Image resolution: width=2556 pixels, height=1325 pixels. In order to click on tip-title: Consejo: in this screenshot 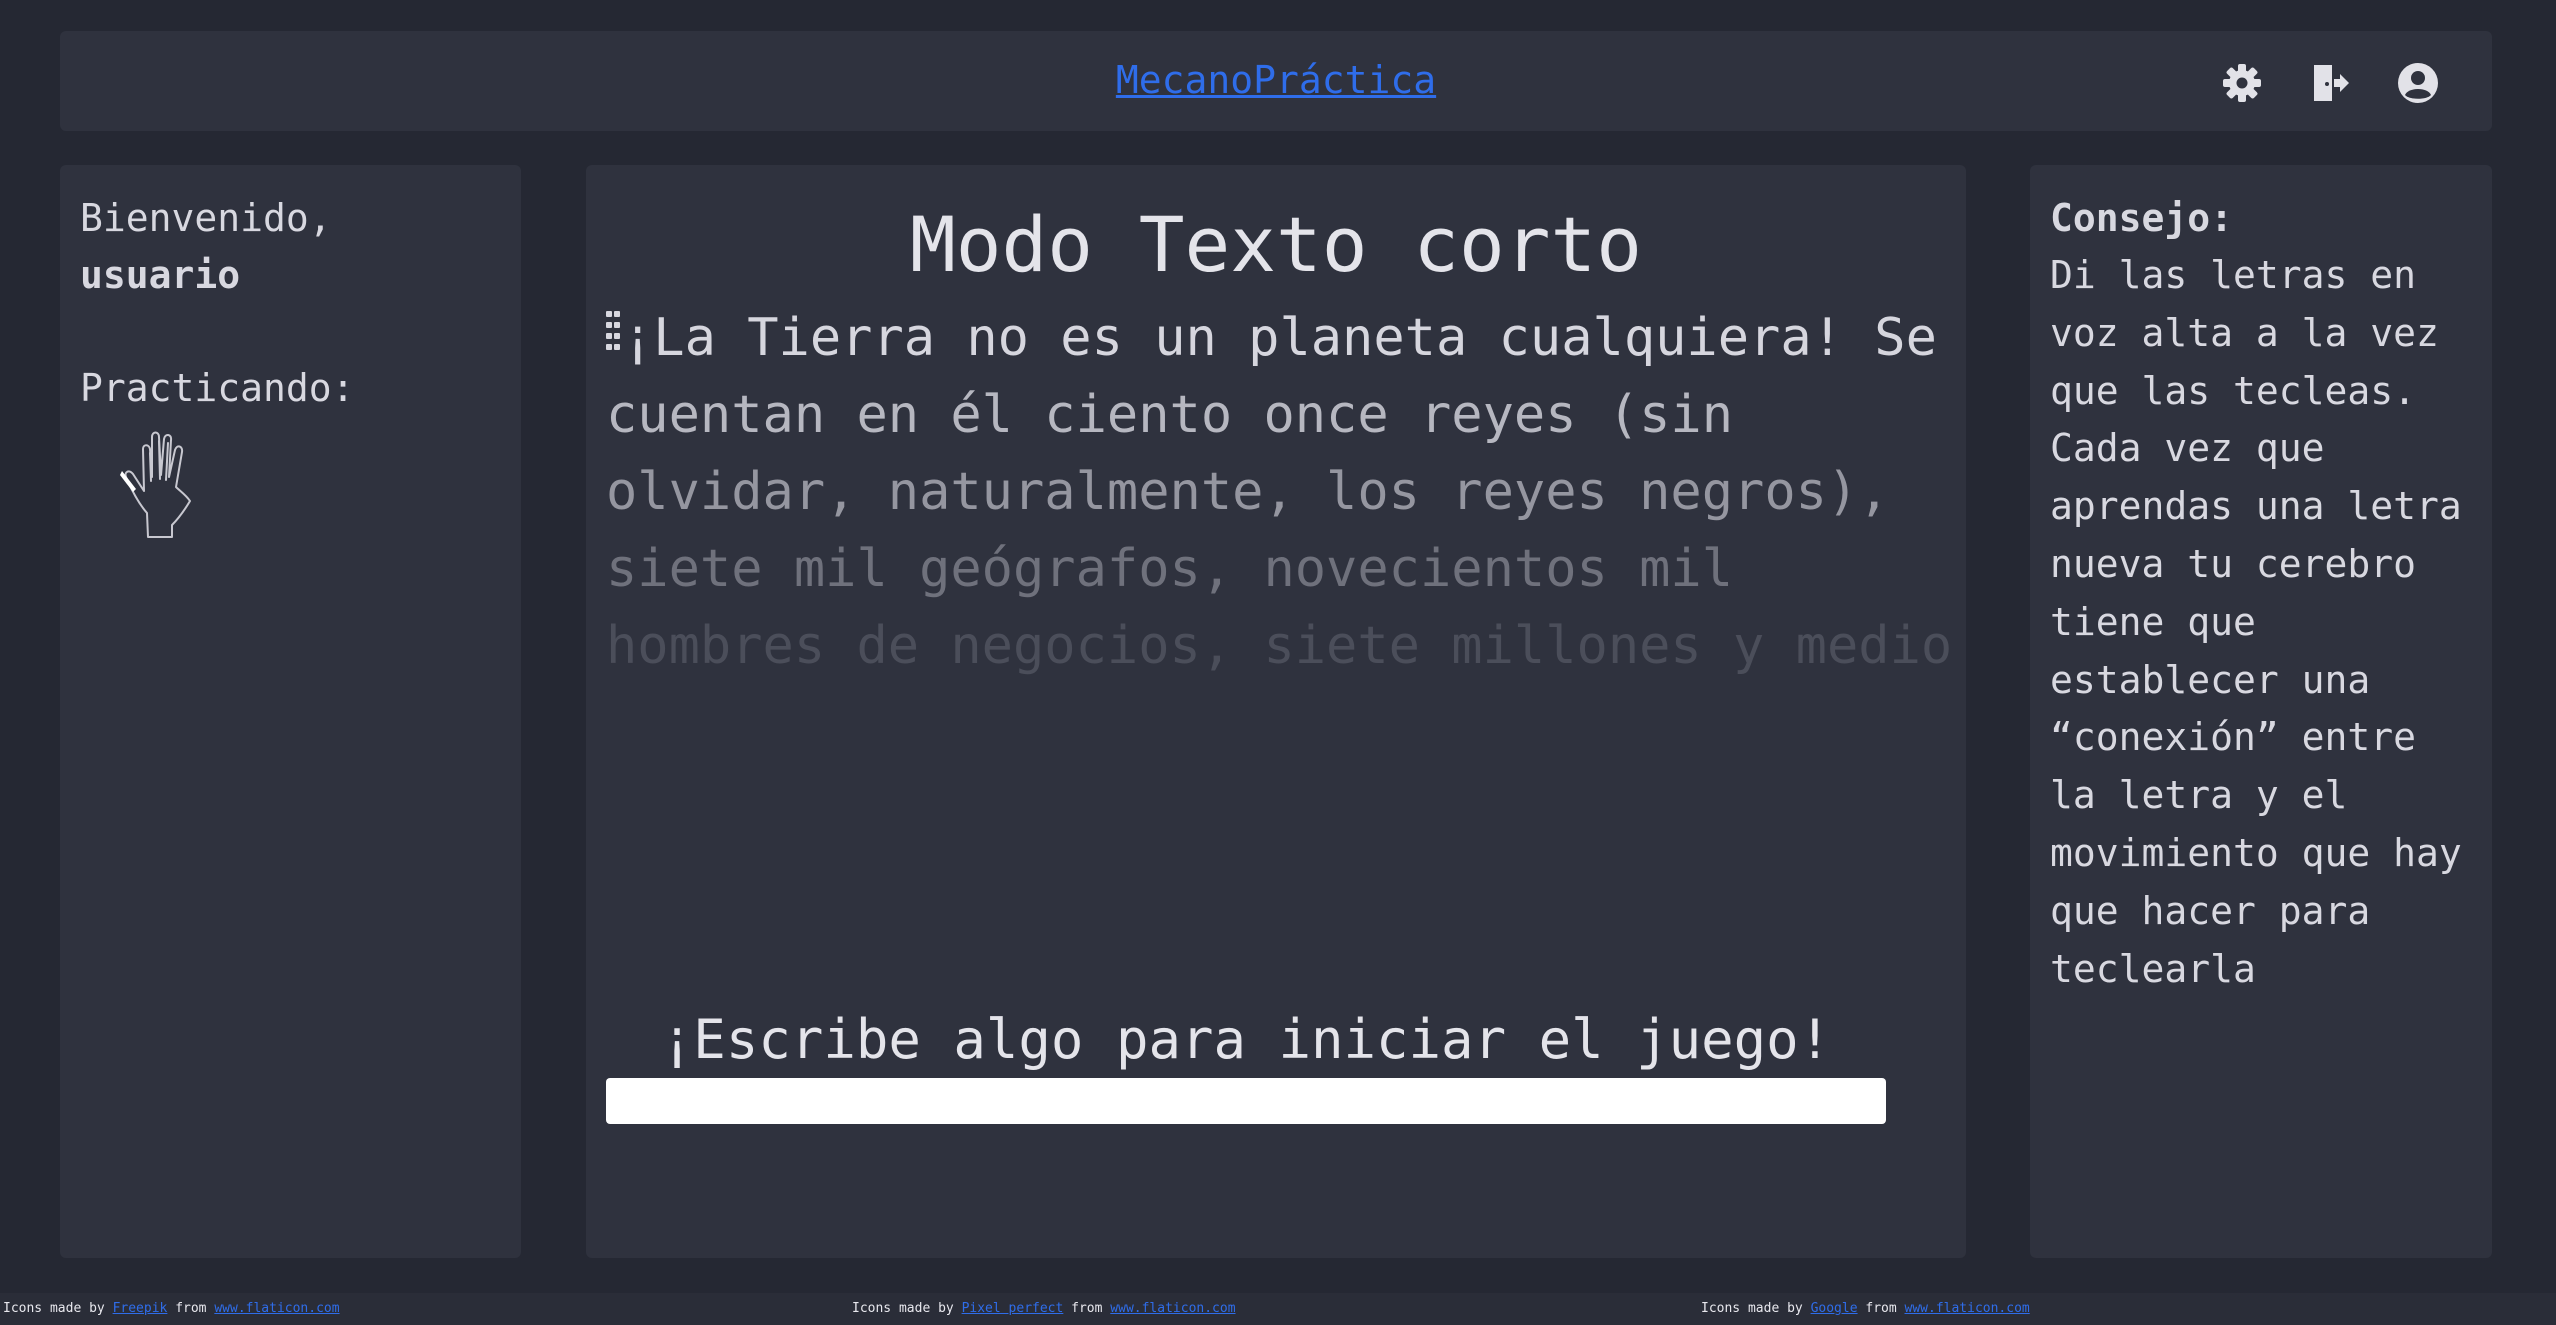, I will do `click(2142, 218)`.